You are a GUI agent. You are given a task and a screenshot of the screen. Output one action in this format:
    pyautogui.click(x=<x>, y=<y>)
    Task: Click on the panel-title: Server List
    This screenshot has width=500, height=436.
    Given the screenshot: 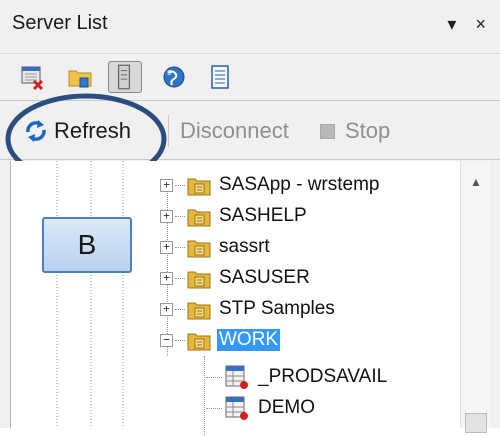 What is the action you would take?
    pyautogui.click(x=60, y=23)
    